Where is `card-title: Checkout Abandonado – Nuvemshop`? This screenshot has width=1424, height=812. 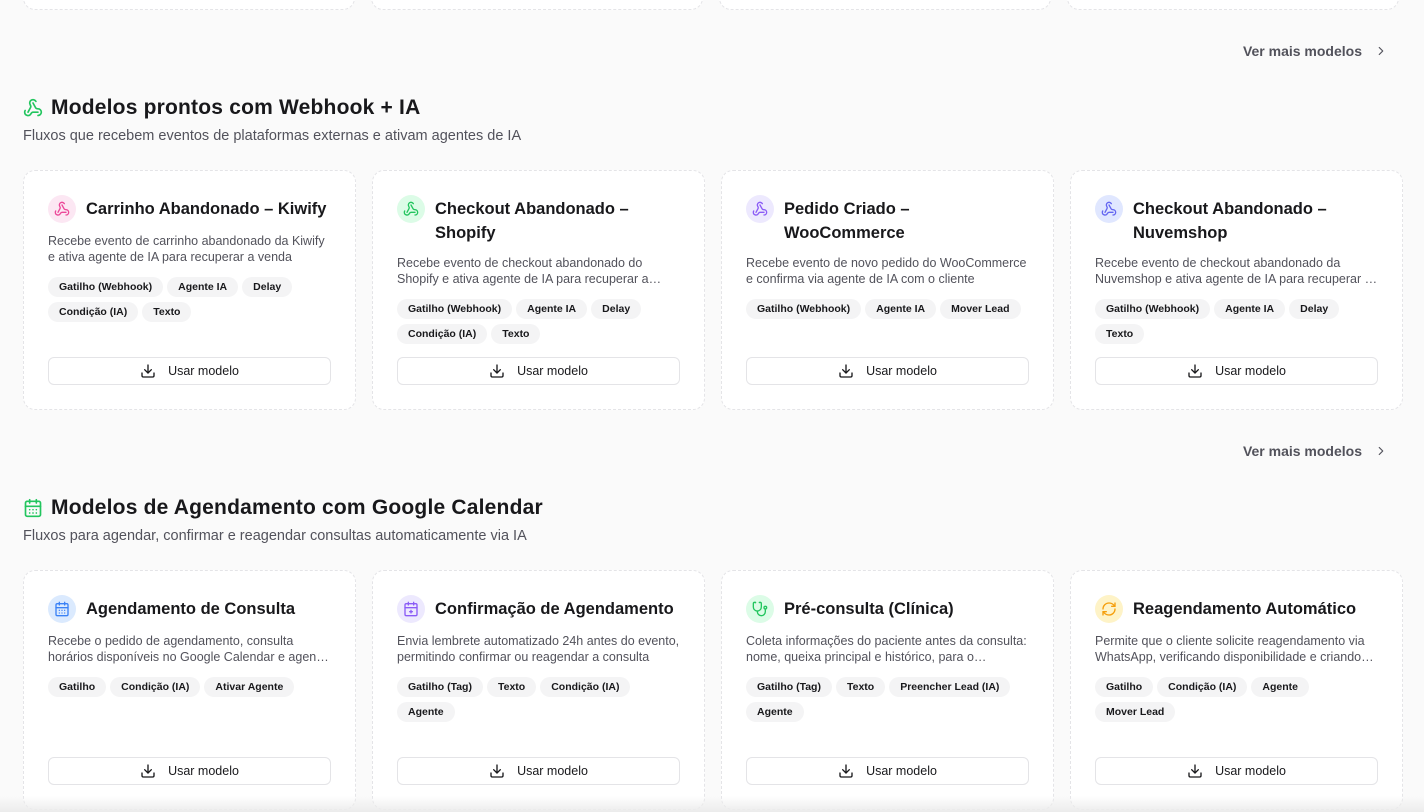 card-title: Checkout Abandonado – Nuvemshop is located at coordinates (1230, 221).